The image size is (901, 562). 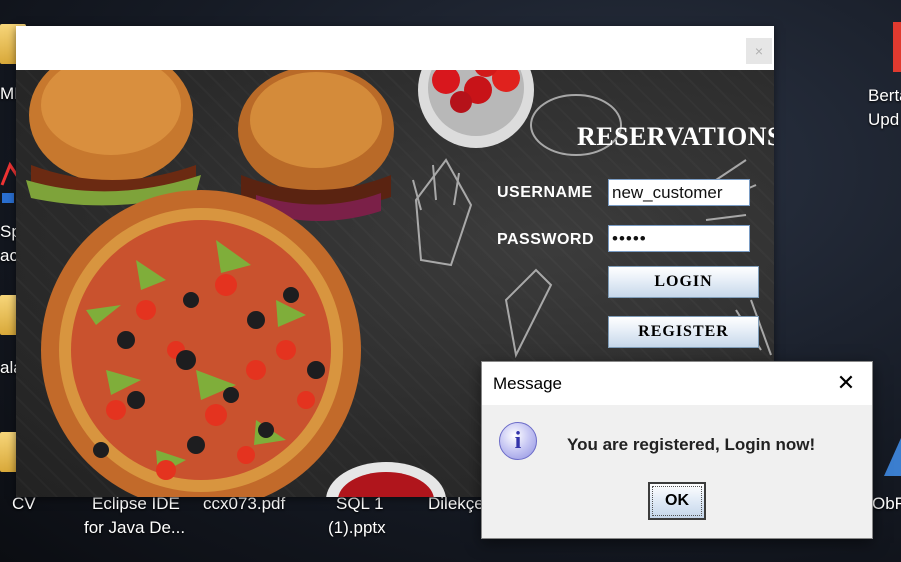 What do you see at coordinates (546, 239) in the screenshot?
I see `password-label: PASSWORD` at bounding box center [546, 239].